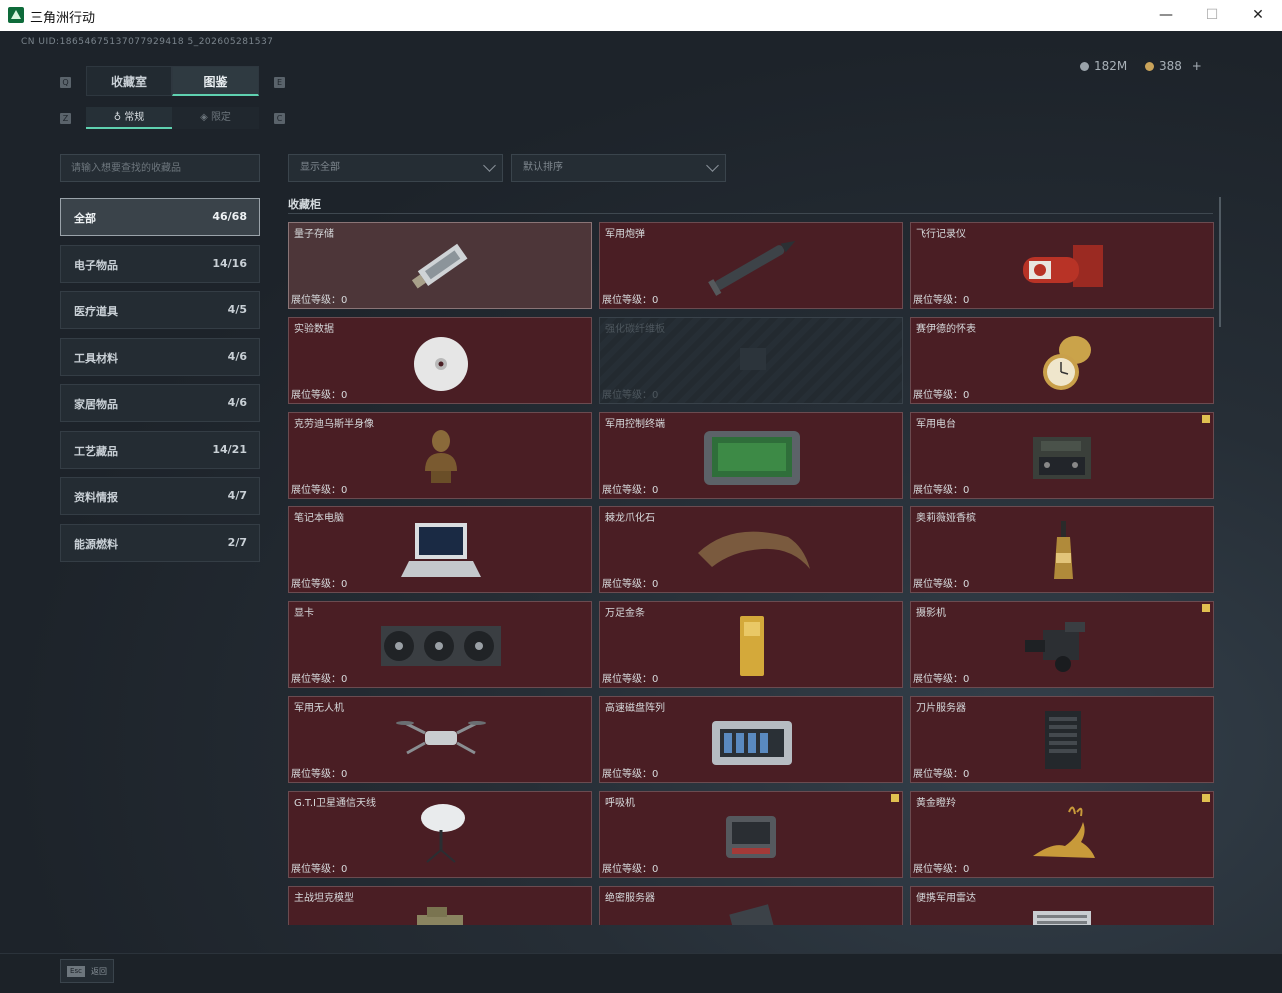 This screenshot has width=1282, height=993. I want to click on usb-drive-icon, so click(439, 266).